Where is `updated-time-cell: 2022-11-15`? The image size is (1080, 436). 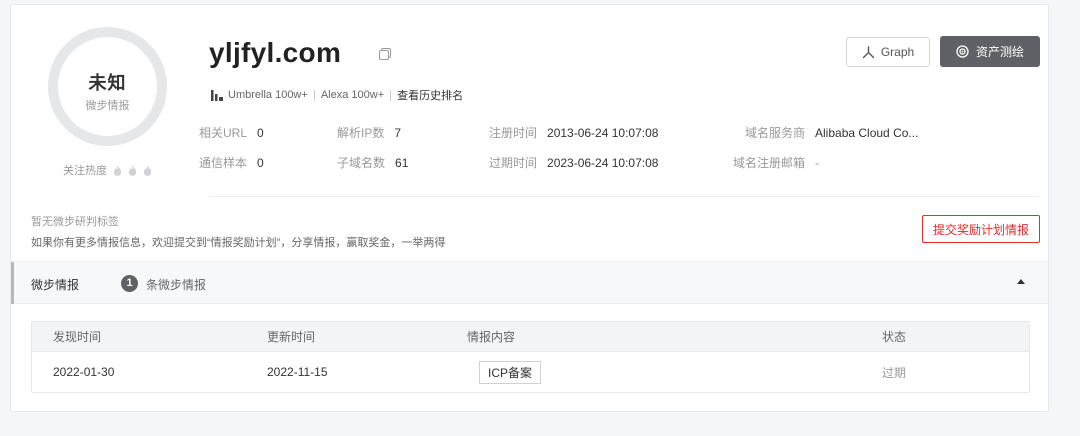
updated-time-cell: 2022-11-15 is located at coordinates (297, 372).